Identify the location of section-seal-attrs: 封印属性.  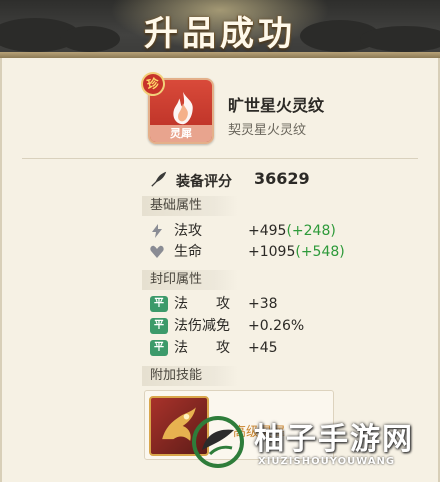
(190, 280).